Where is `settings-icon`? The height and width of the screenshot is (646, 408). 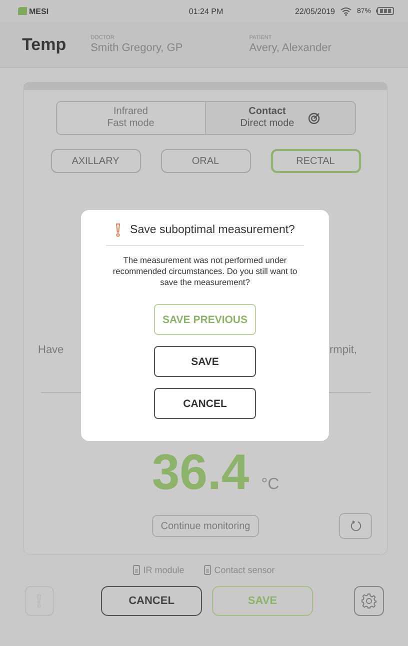
settings-icon is located at coordinates (368, 601).